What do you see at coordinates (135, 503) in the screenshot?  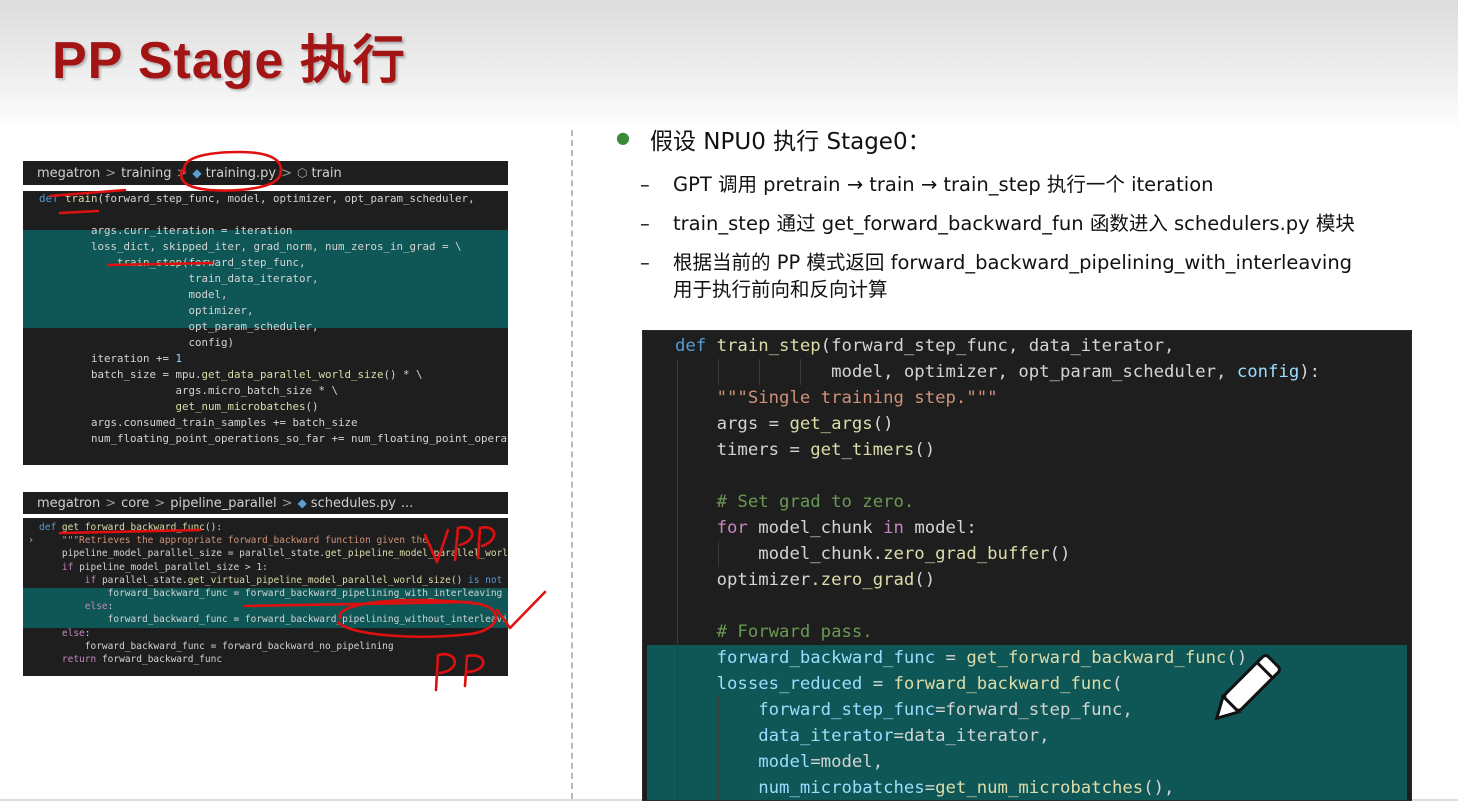 I see `breadcrumb-segment: core` at bounding box center [135, 503].